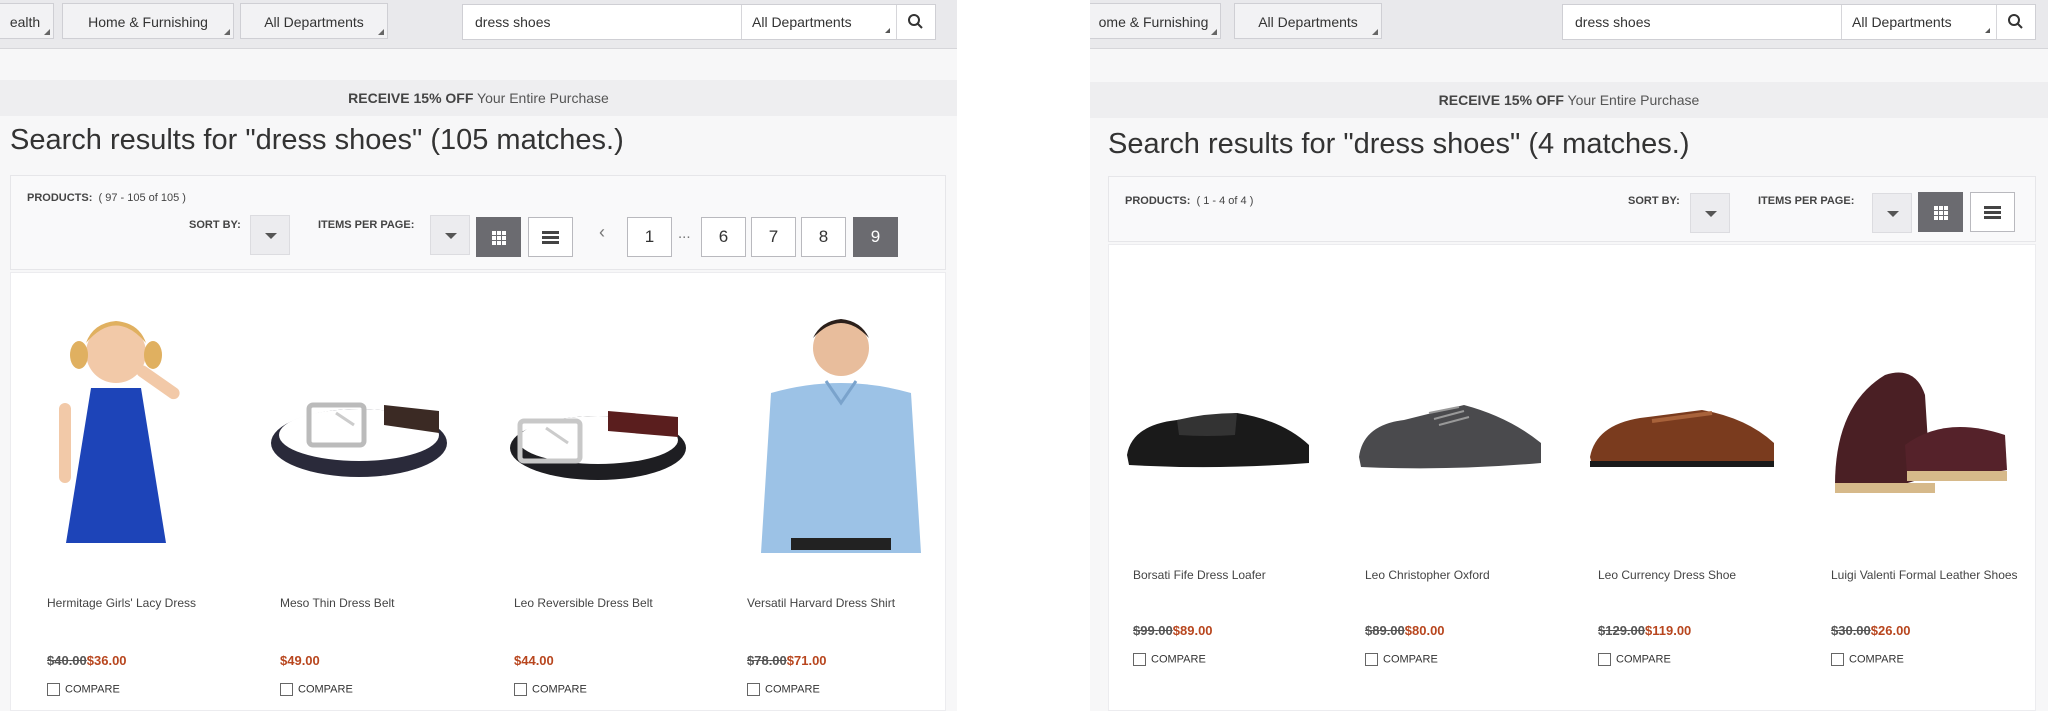 This screenshot has width=2048, height=711. What do you see at coordinates (364, 492) in the screenshot?
I see `product-card: Meso Thin Dress Belt $49.00 COMPARE` at bounding box center [364, 492].